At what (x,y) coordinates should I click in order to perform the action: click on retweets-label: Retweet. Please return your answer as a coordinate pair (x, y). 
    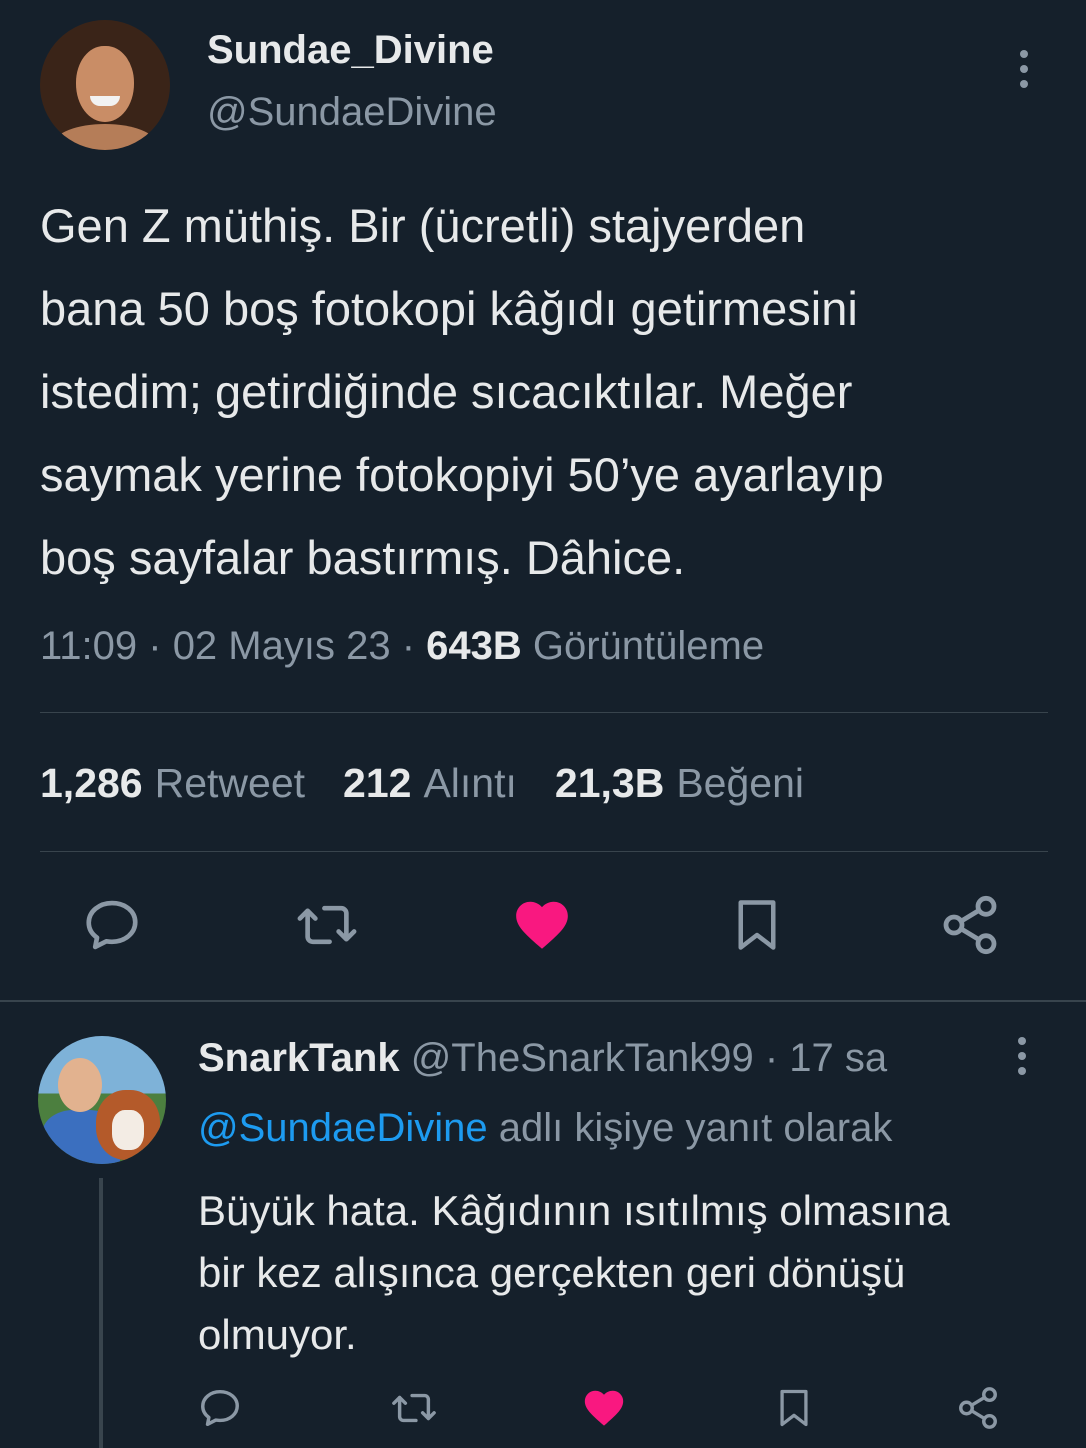
    Looking at the image, I should click on (230, 783).